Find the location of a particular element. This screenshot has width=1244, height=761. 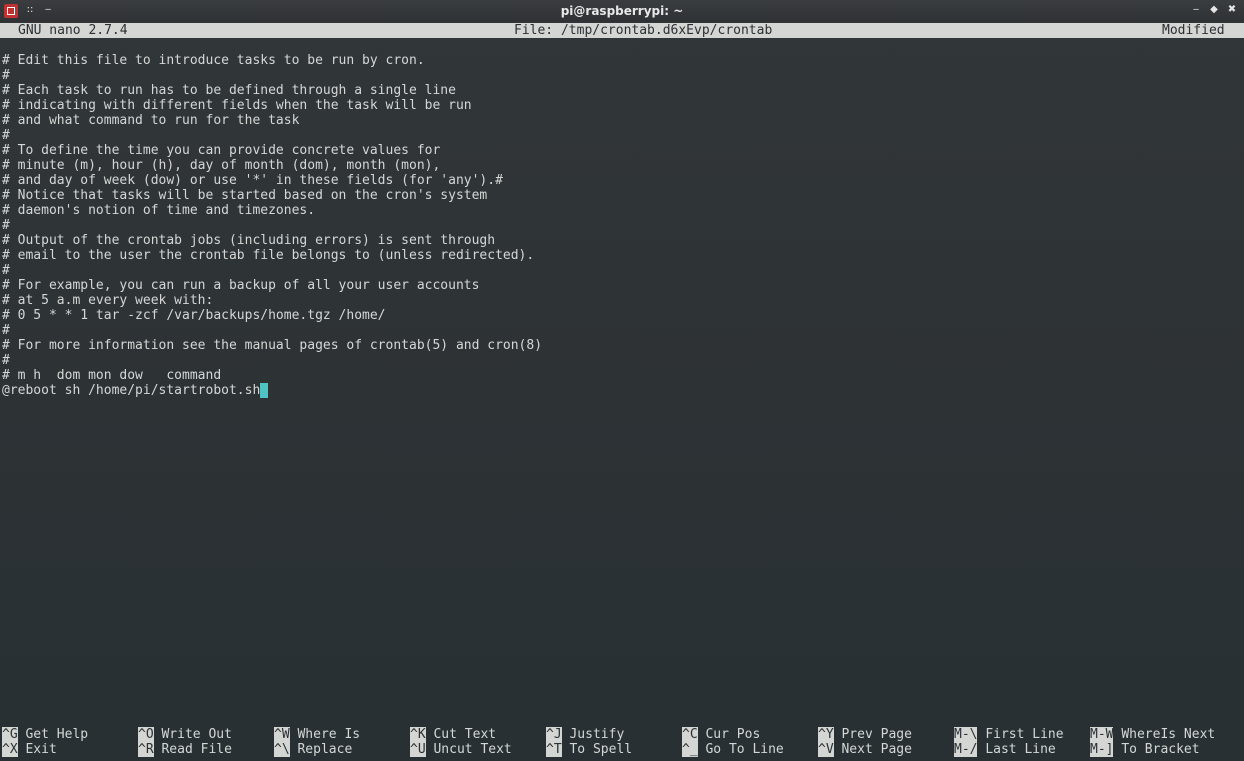

shortcut-to-bracket: M-] To Bracket is located at coordinates (1145, 749).